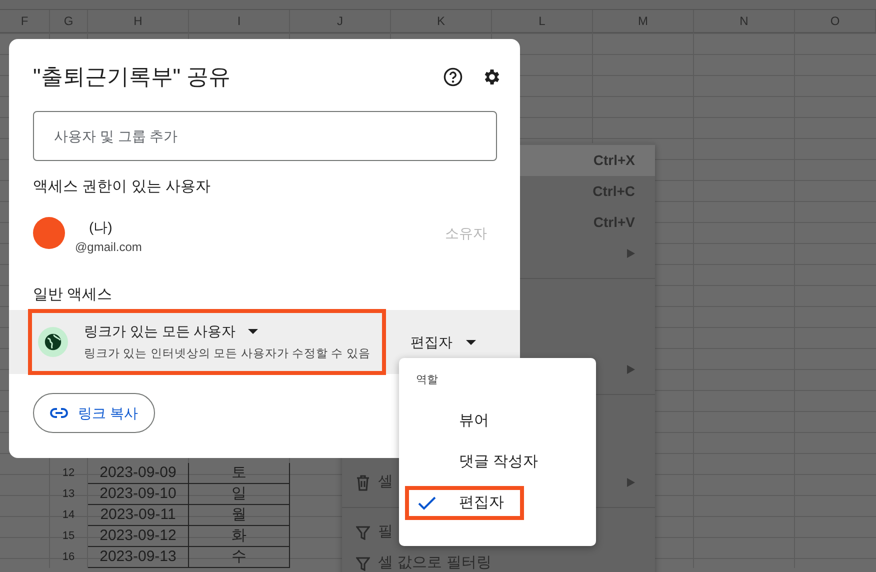 This screenshot has height=572, width=876. Describe the element at coordinates (435, 562) in the screenshot. I see `menu-item-label: 셀 값으로 필터링` at that location.